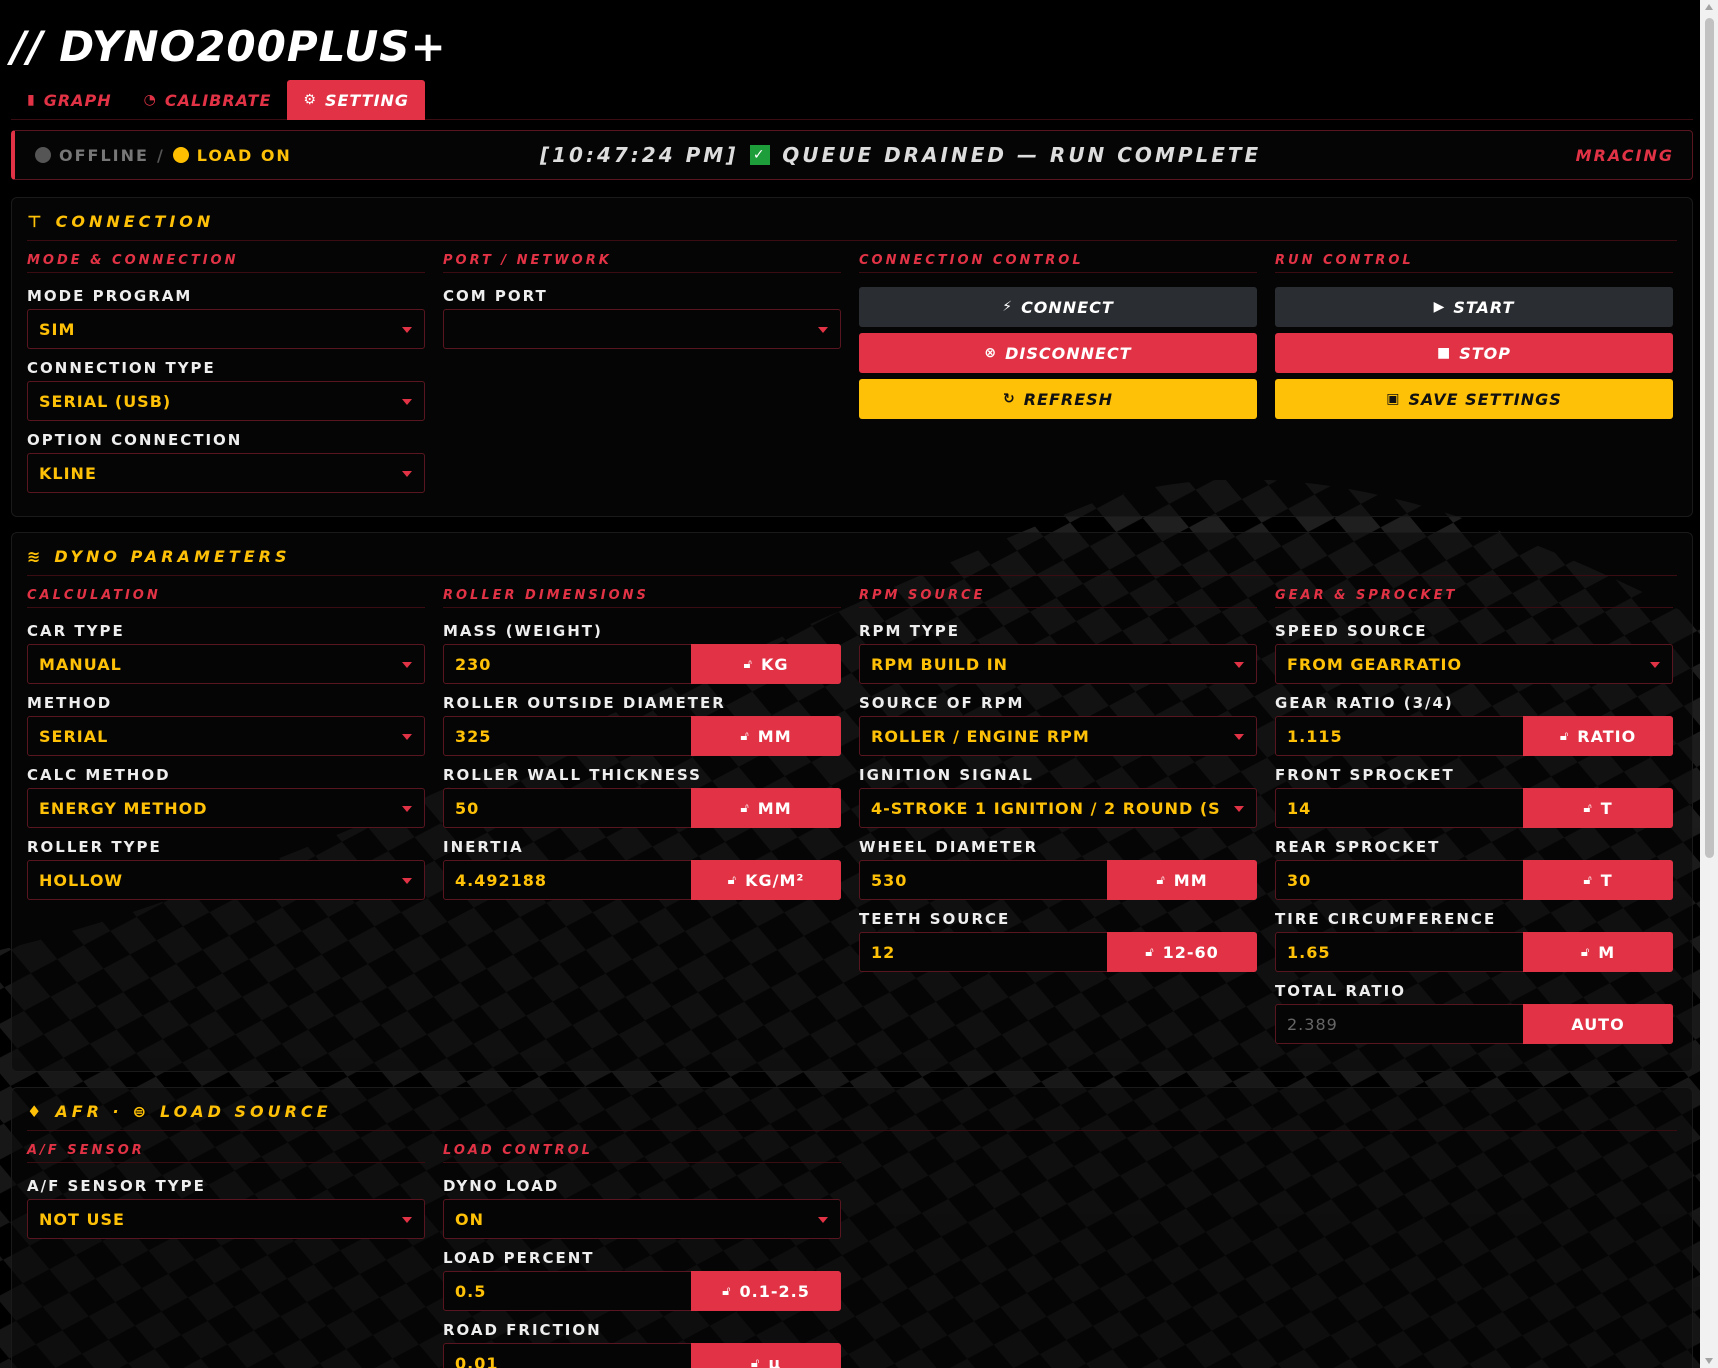  I want to click on calc-method-select: ENERGY METHOD, so click(226, 808).